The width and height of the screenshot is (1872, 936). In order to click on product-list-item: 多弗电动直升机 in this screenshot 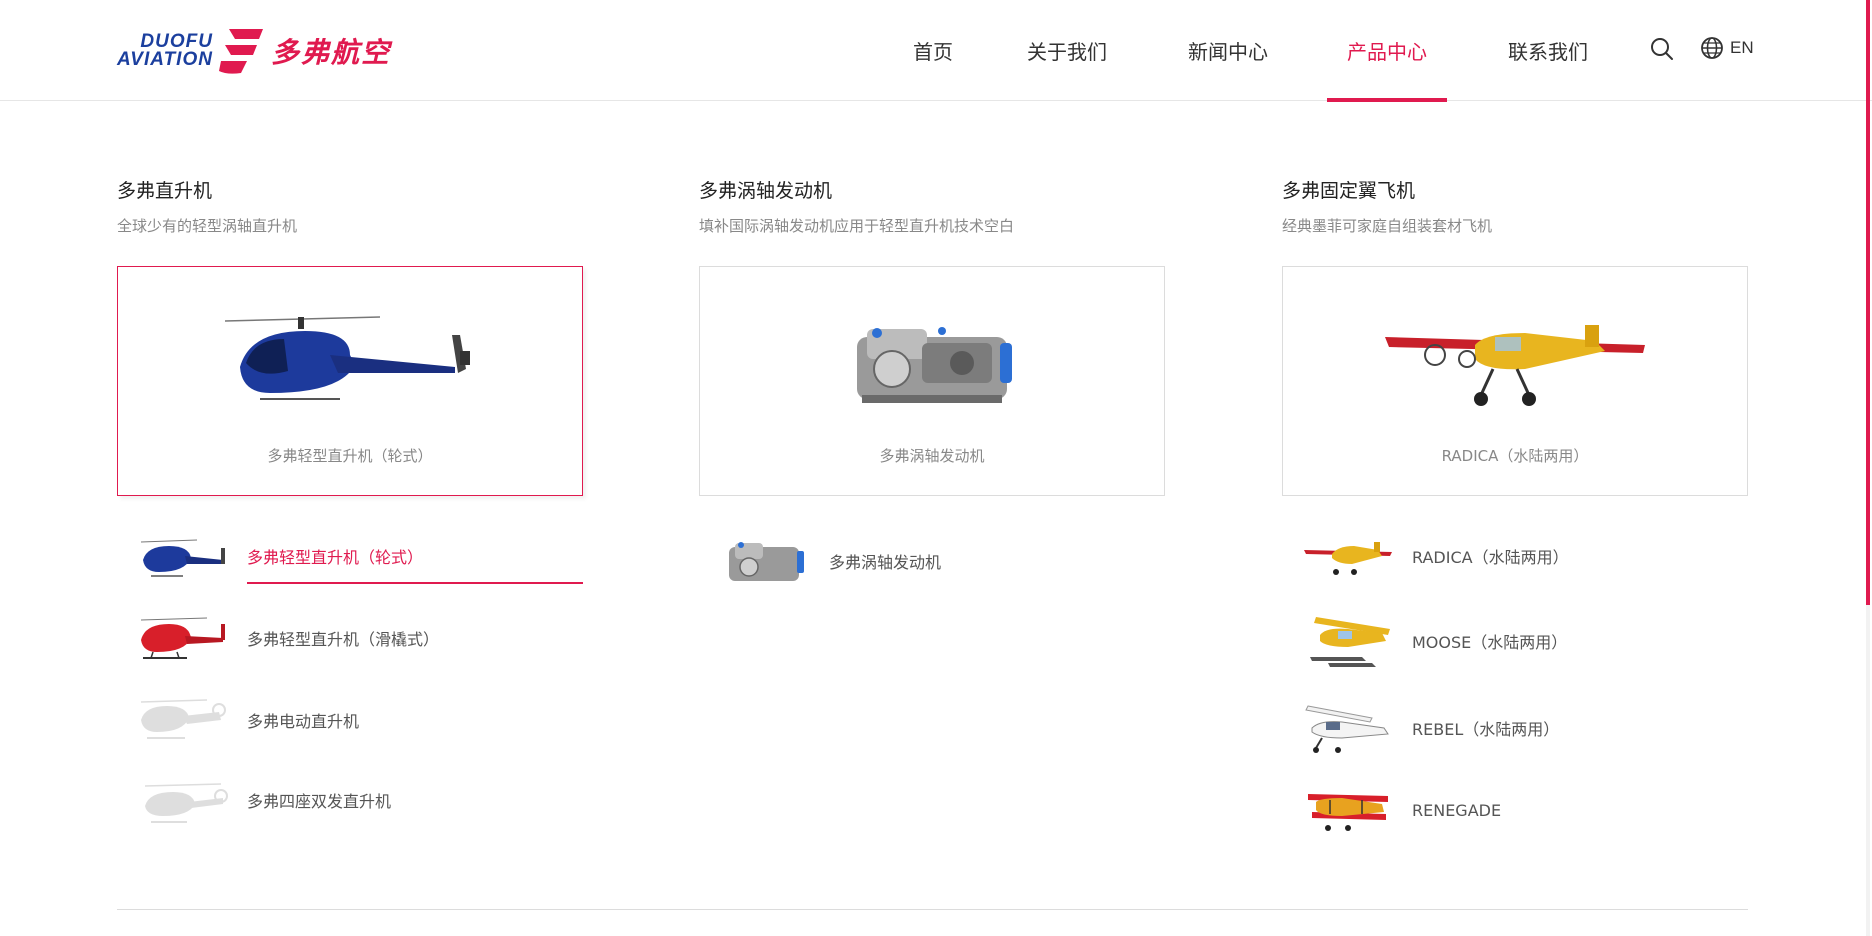, I will do `click(360, 720)`.